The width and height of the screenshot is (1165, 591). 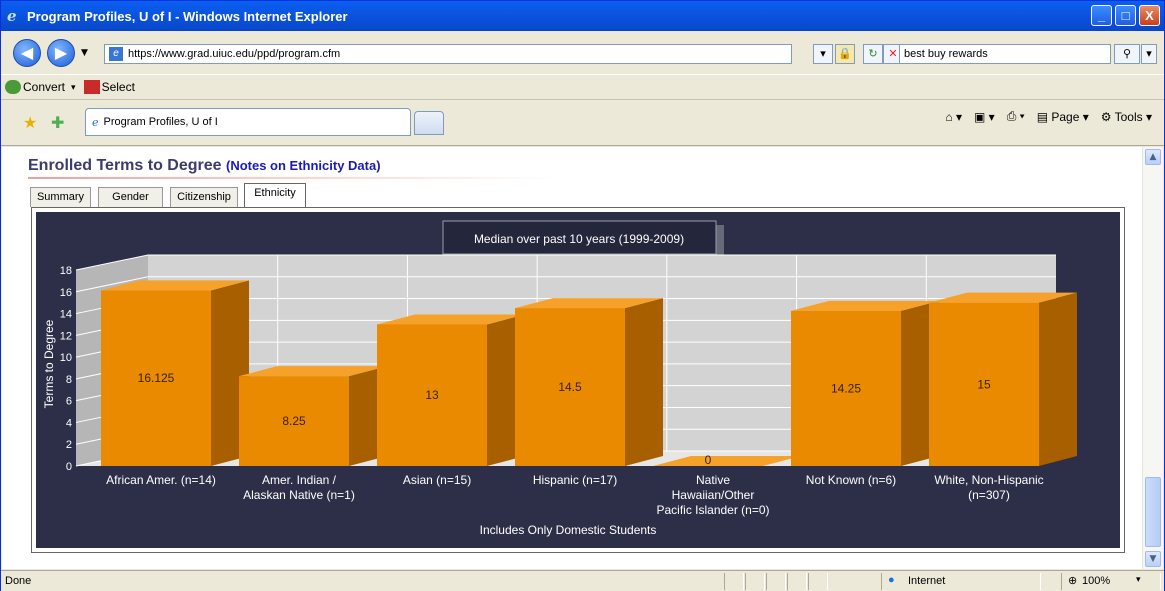 I want to click on tools-menu: ⚙ Tools ▾, so click(x=1126, y=117).